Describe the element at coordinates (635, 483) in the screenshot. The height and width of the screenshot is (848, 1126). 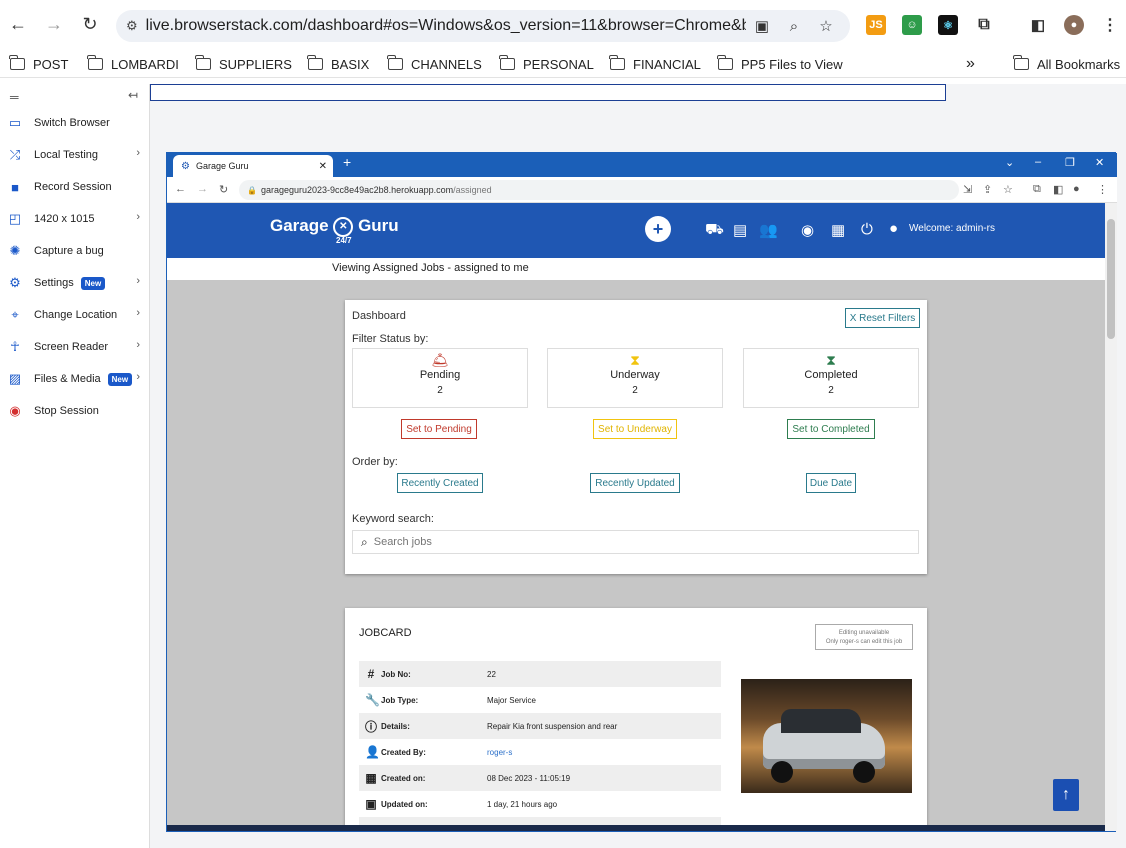
I see `order-recently-updated-button: Recently Updated` at that location.